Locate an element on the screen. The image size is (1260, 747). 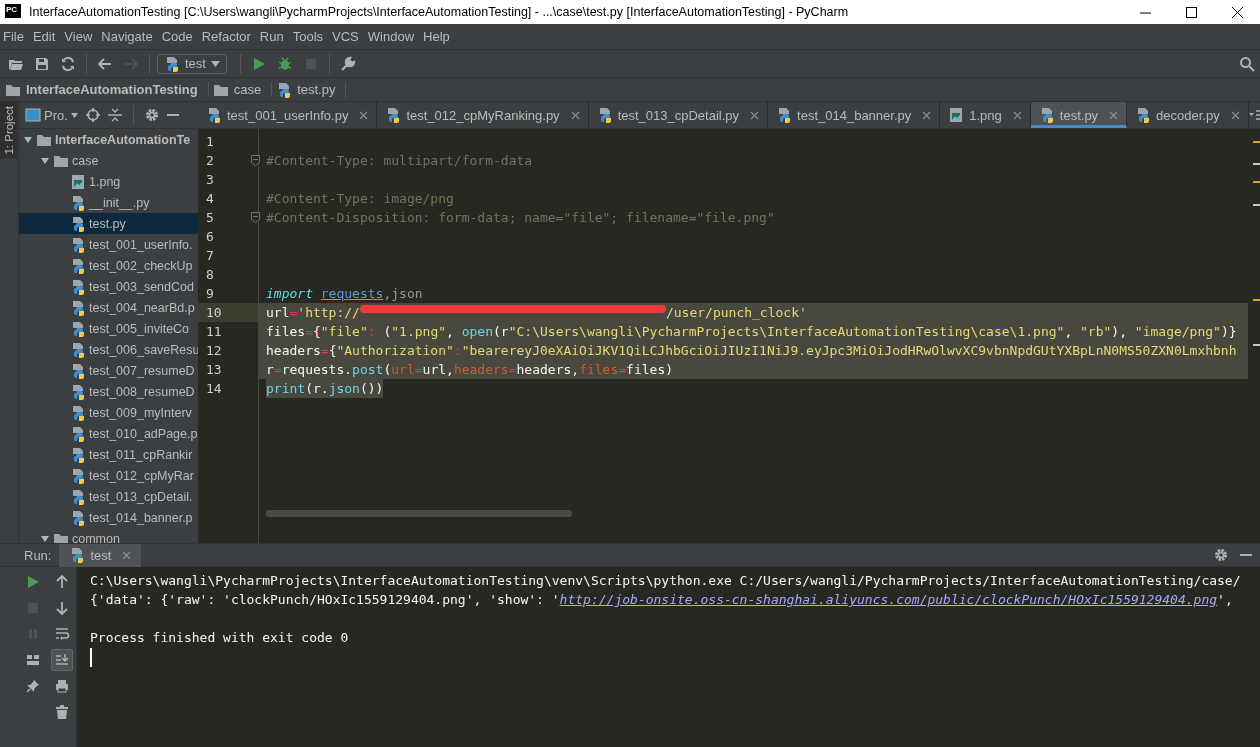
menu-item: Help is located at coordinates (438, 36).